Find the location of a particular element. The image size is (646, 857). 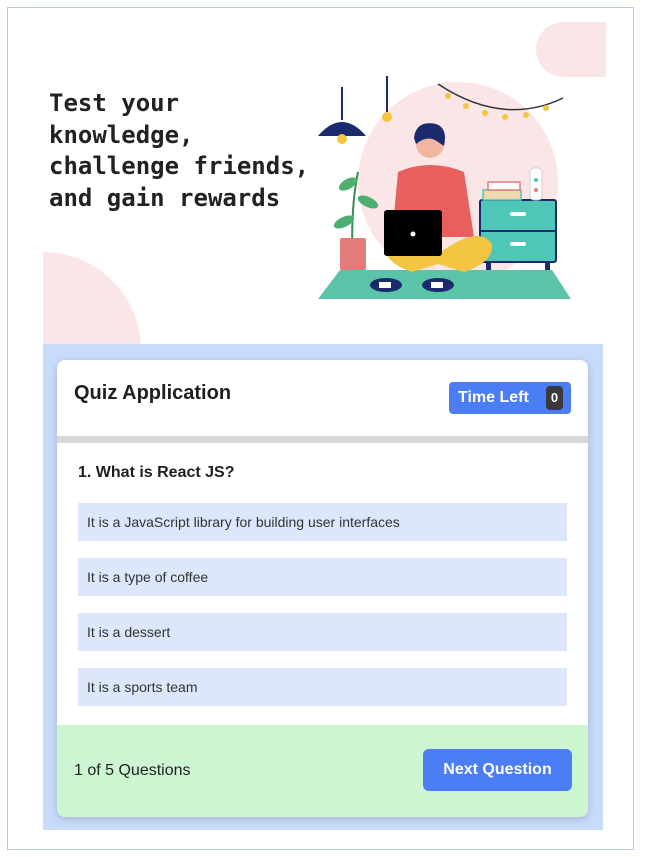

timer-label: Time Left is located at coordinates (493, 397).